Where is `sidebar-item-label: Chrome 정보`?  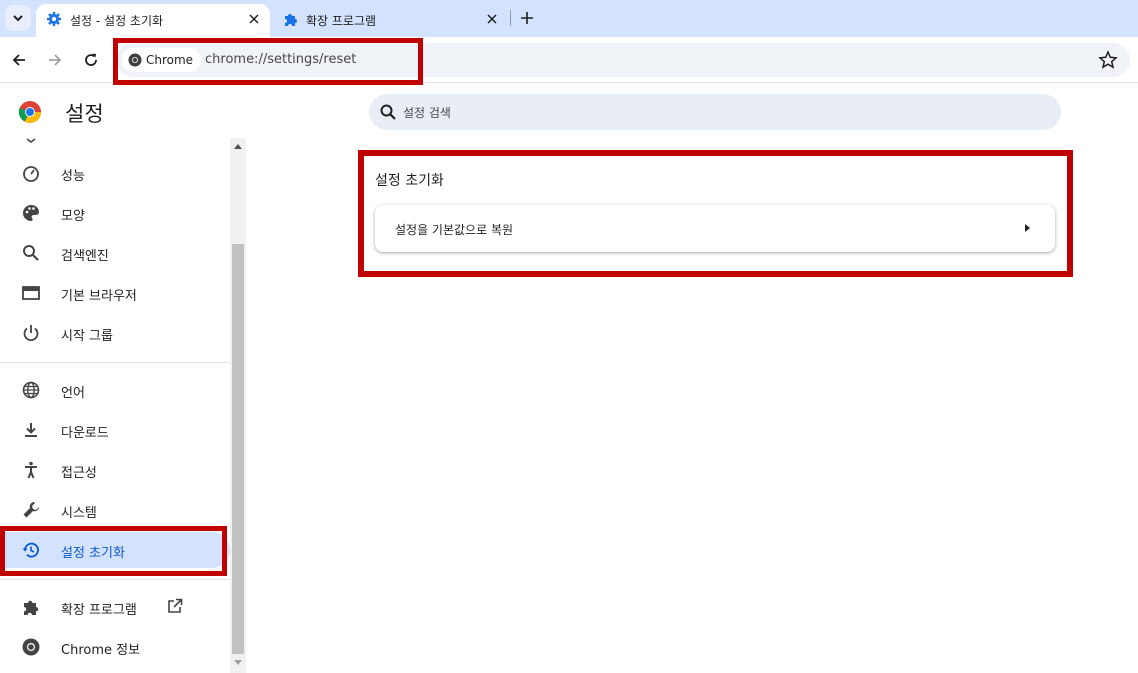
sidebar-item-label: Chrome 정보 is located at coordinates (101, 650).